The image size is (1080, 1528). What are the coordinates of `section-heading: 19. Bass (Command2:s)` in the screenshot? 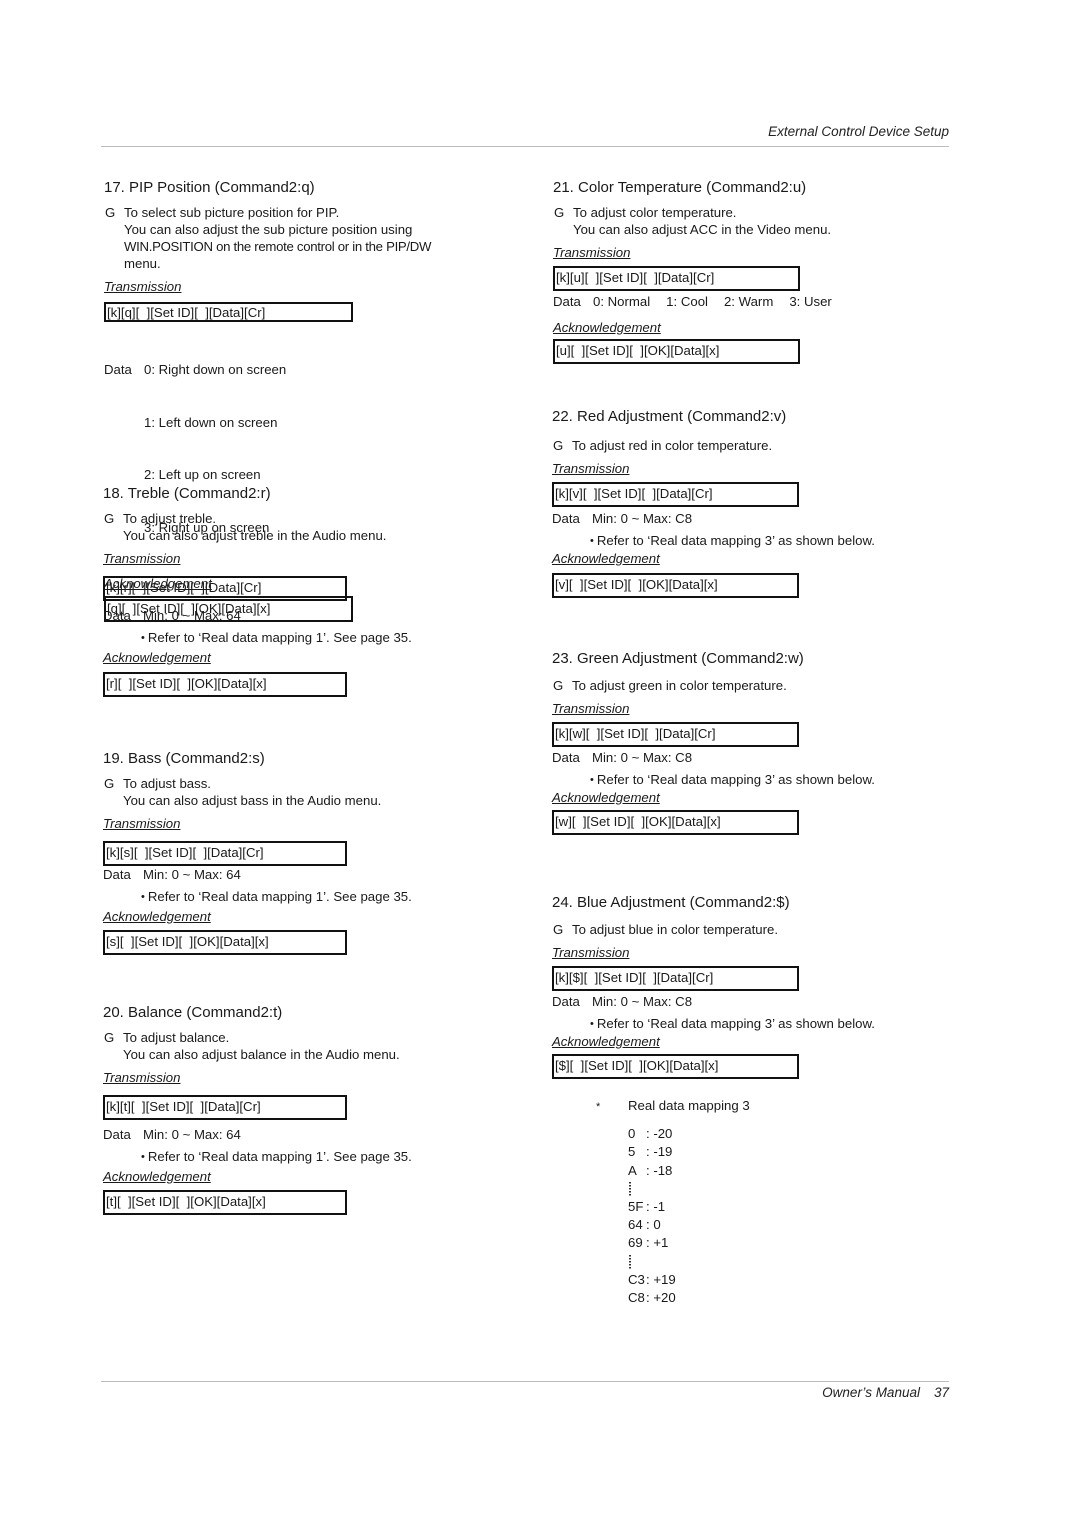 It's located at (184, 758).